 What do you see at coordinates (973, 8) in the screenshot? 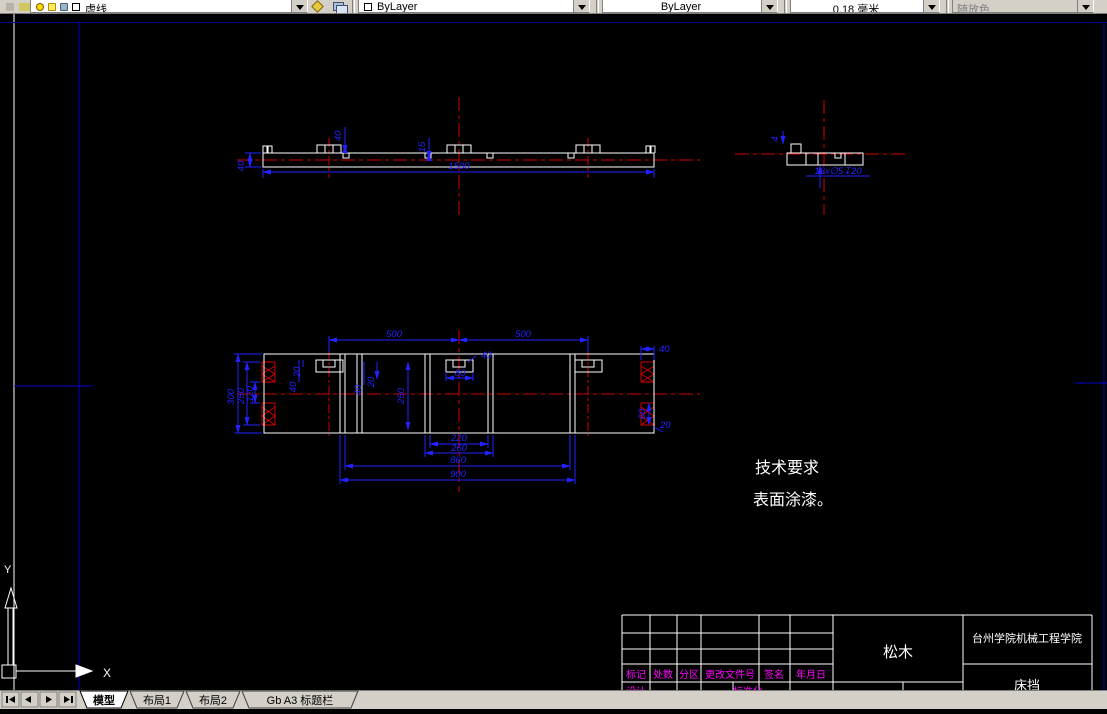
I see `plotstyle-value: 随放色` at bounding box center [973, 8].